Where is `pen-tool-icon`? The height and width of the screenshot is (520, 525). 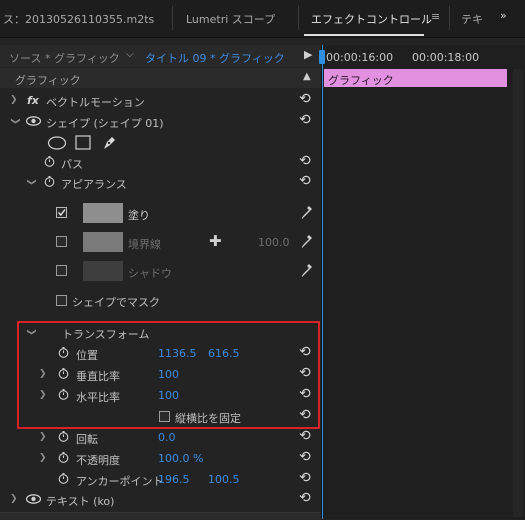
pen-tool-icon is located at coordinates (109, 142).